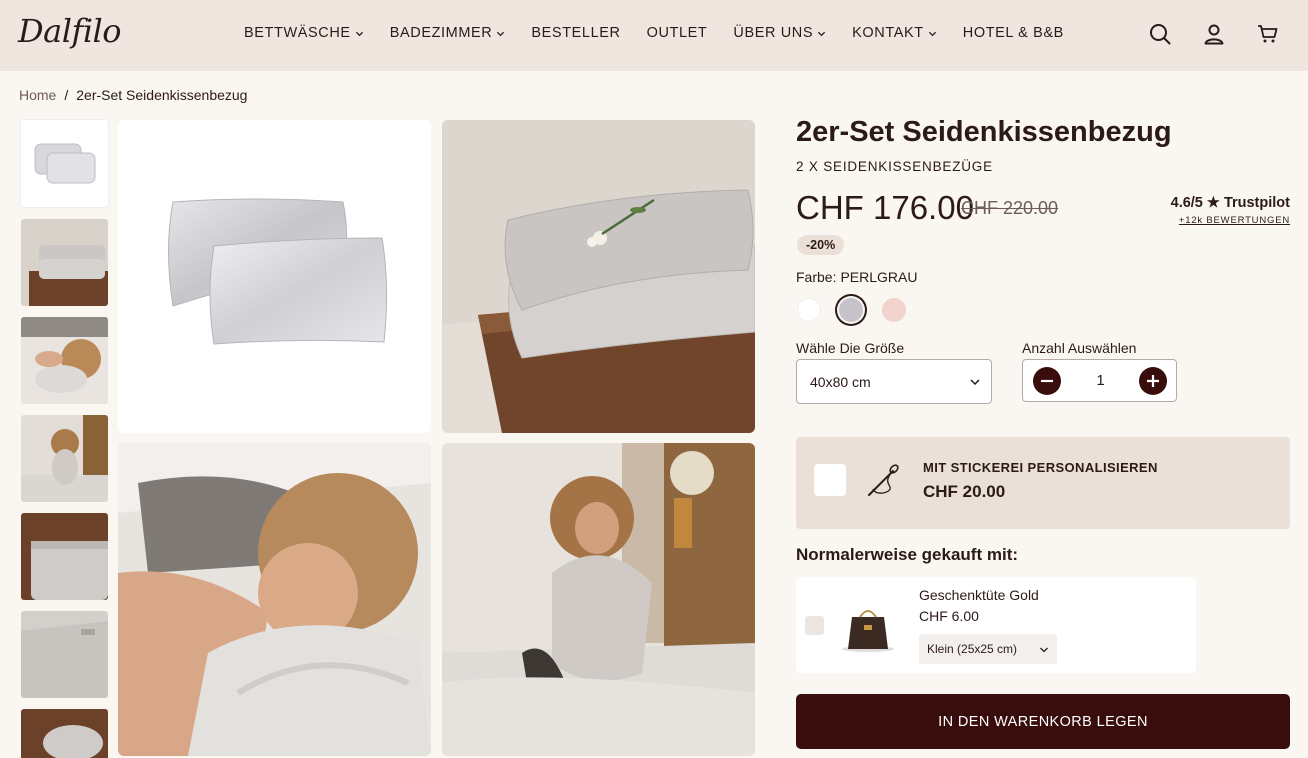 This screenshot has height=758, width=1308. Describe the element at coordinates (773, 33) in the screenshot. I see `nav-label: ÜBER UNS` at that location.